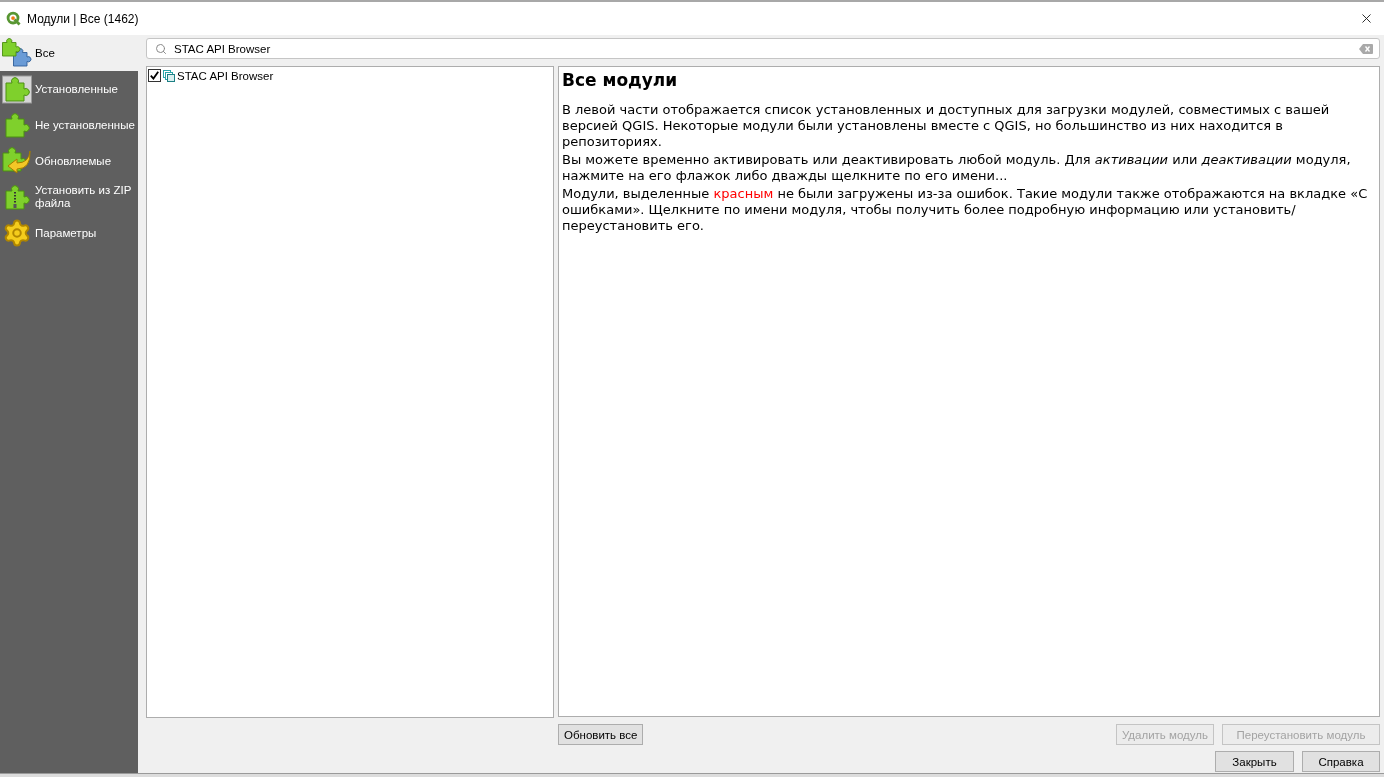 This screenshot has height=777, width=1384. What do you see at coordinates (965, 210) in the screenshot?
I see `info-paragraph: Модули, выделенные красным не были загружены из-за ошибок. Такие модули также отображаются на вкладке «С ошибками». Щелкните по имени модуля, чтобы получить более подробную информацию или установить/переустановить его.` at bounding box center [965, 210].